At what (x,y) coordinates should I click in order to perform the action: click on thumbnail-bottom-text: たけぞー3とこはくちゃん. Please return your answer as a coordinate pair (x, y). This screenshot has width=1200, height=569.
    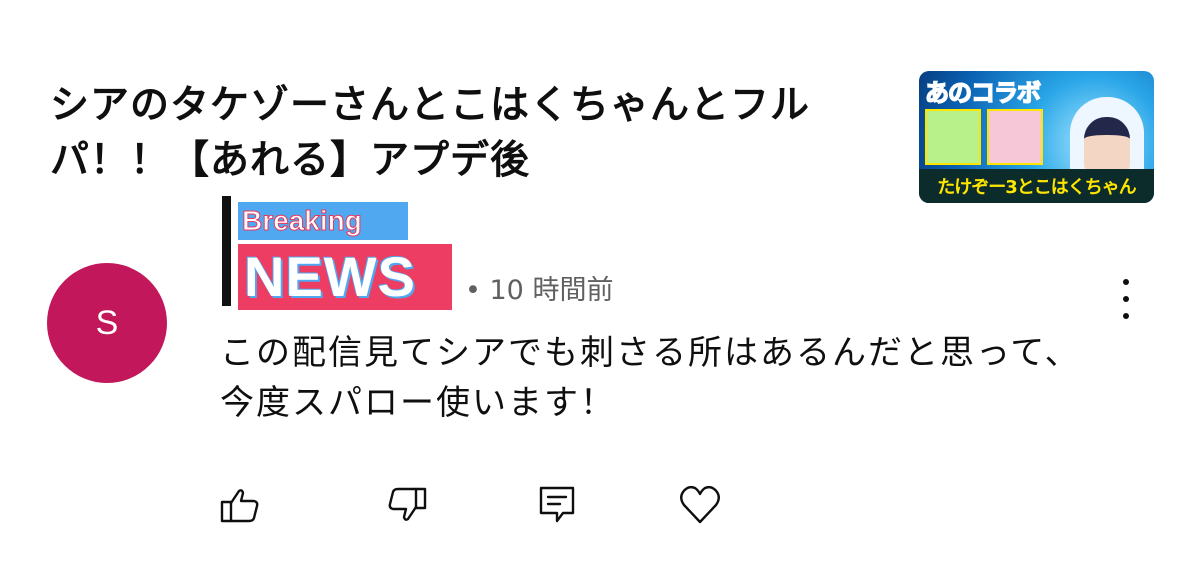
    Looking at the image, I should click on (1036, 186).